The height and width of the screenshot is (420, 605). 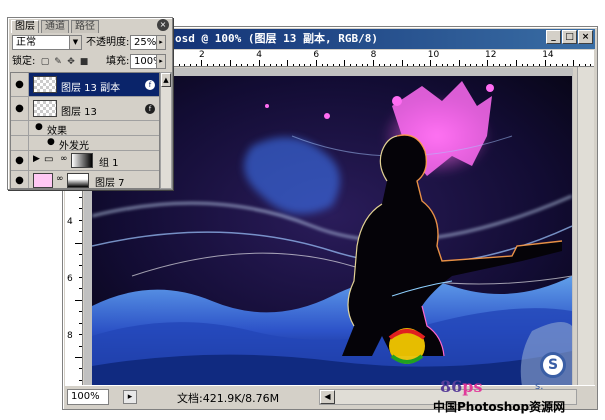 I want to click on layer-row: ● 图层 13 副本 f, so click(x=85, y=85).